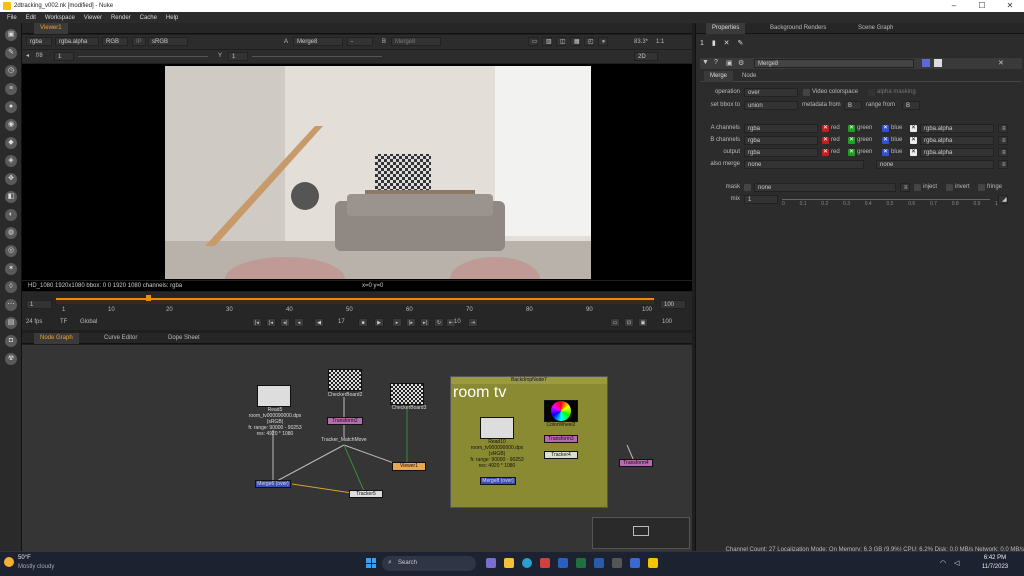 The width and height of the screenshot is (1024, 576). I want to click on next-frame-icon: ▸, so click(397, 322).